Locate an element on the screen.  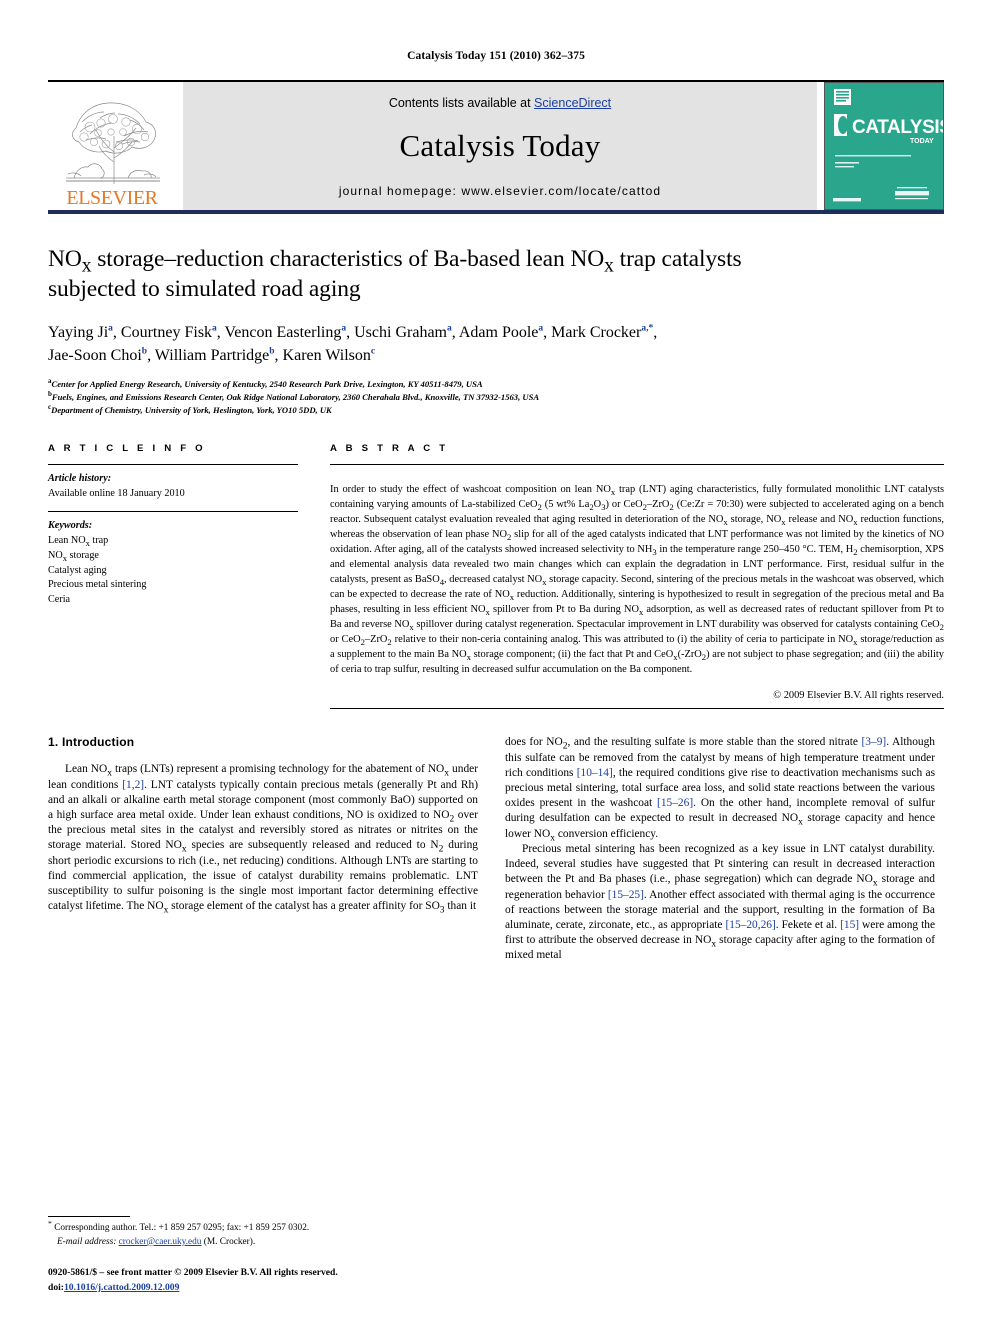
svg-text: TODAY is located at coordinates (922, 141).